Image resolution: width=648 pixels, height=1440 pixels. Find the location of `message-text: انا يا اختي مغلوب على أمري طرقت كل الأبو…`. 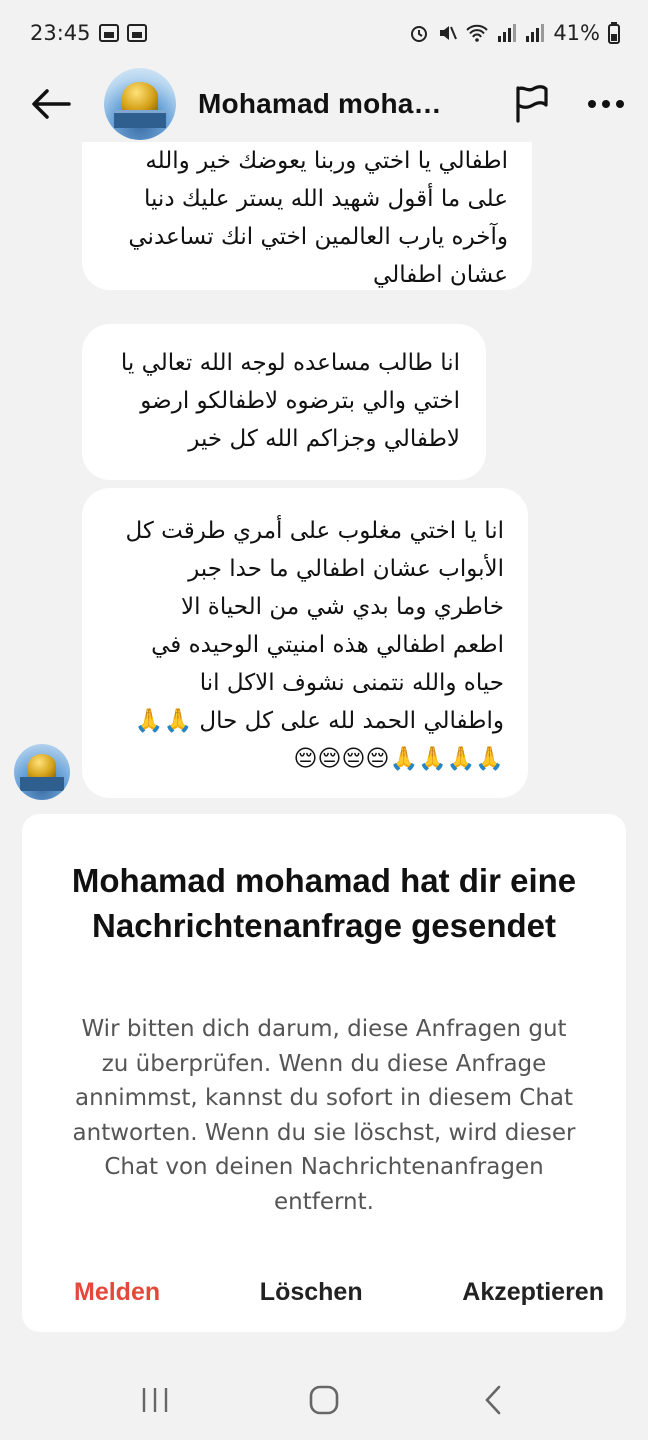

message-text: انا يا اختي مغلوب على أمري طرقت كل الأبو… is located at coordinates (314, 645).